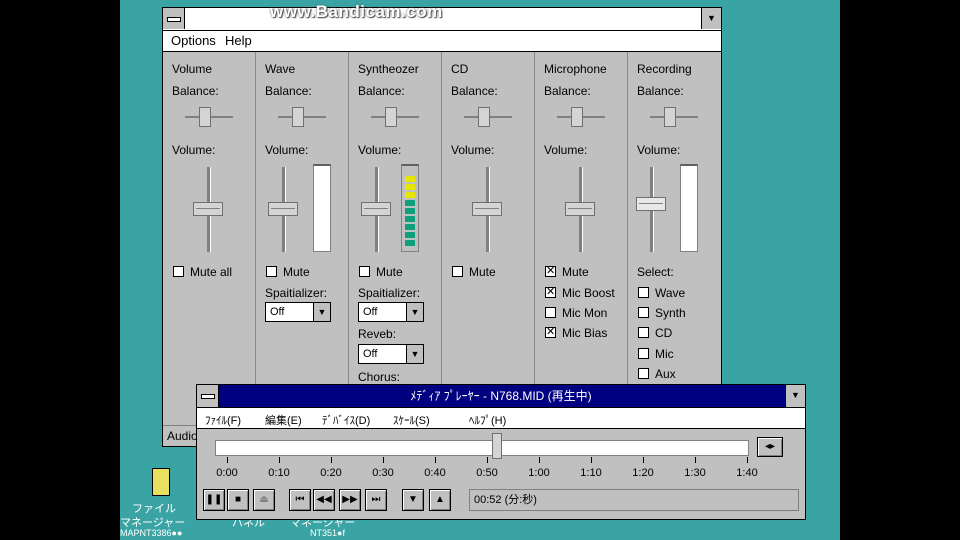 The height and width of the screenshot is (540, 960). What do you see at coordinates (327, 533) in the screenshot?
I see `footer-text: NT351●f` at bounding box center [327, 533].